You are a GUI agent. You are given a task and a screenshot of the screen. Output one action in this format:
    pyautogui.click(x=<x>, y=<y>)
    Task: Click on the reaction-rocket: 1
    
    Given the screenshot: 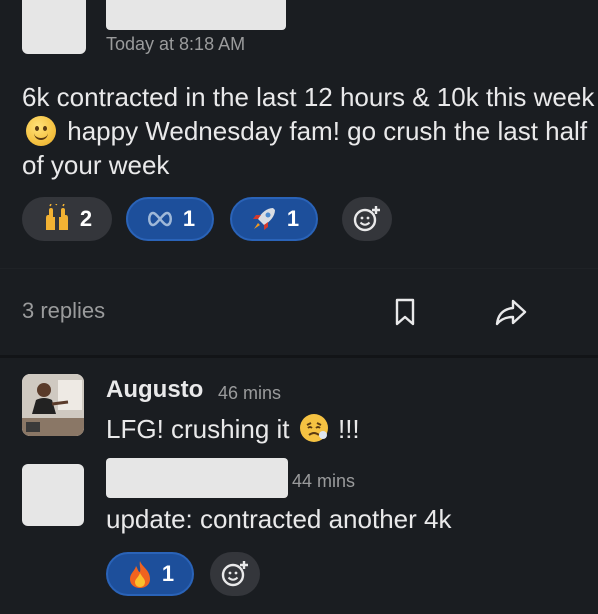 What is the action you would take?
    pyautogui.click(x=274, y=219)
    